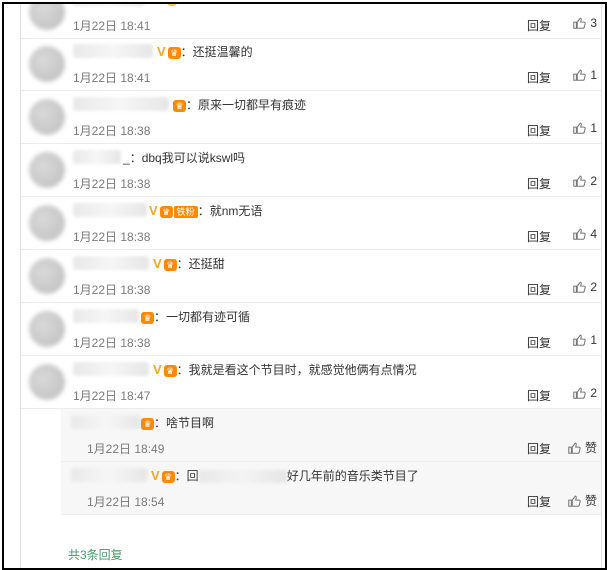  Describe the element at coordinates (112, 78) in the screenshot. I see `comment-time: 1月22日 18:41` at that location.